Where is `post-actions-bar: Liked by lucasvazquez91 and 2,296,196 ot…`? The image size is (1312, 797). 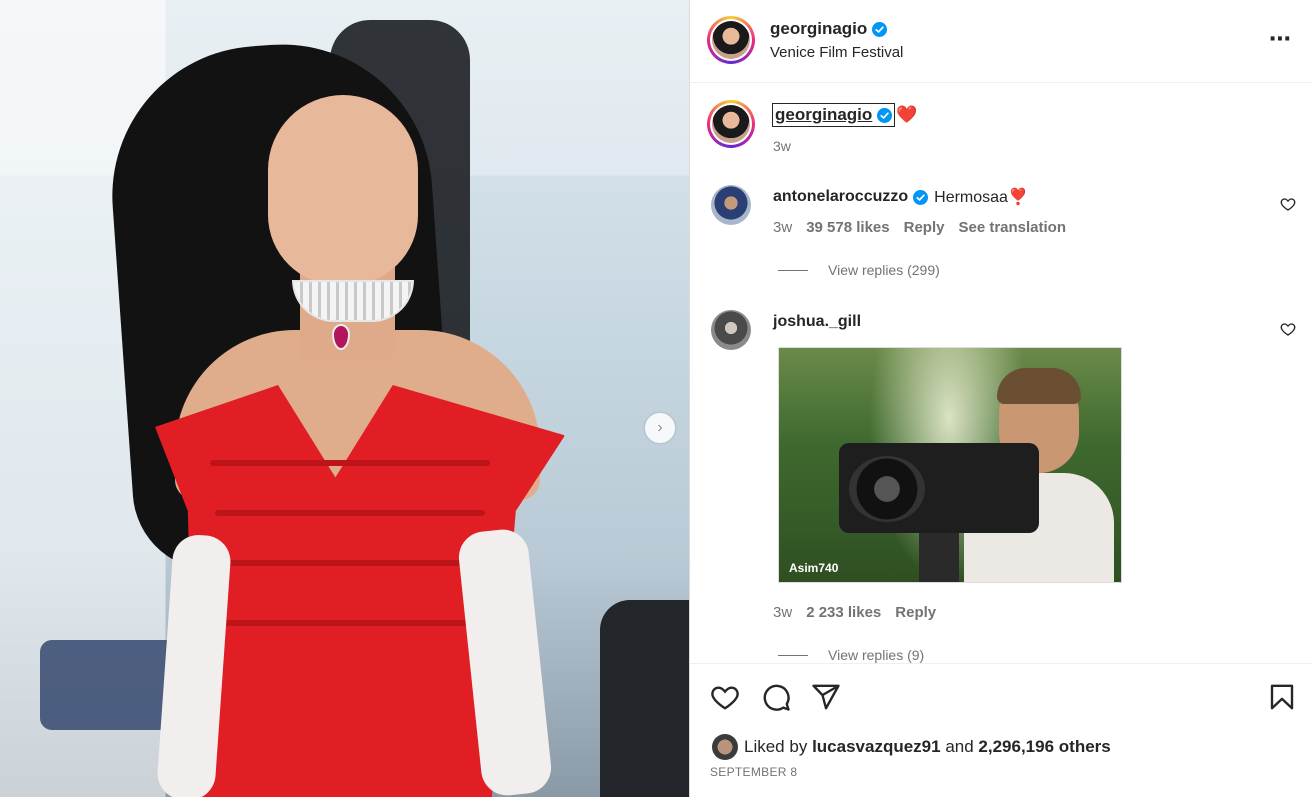 post-actions-bar: Liked by lucasvazquez91 and 2,296,196 ot… is located at coordinates (1001, 730).